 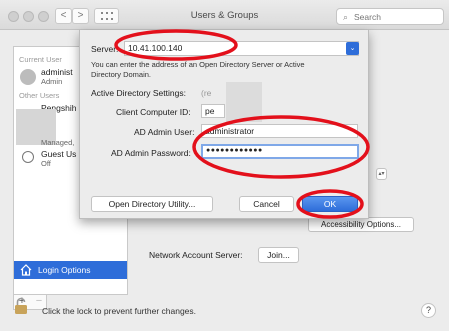 What do you see at coordinates (224, 15) in the screenshot?
I see `title-bar: < > Users & Groups ⌕` at bounding box center [224, 15].